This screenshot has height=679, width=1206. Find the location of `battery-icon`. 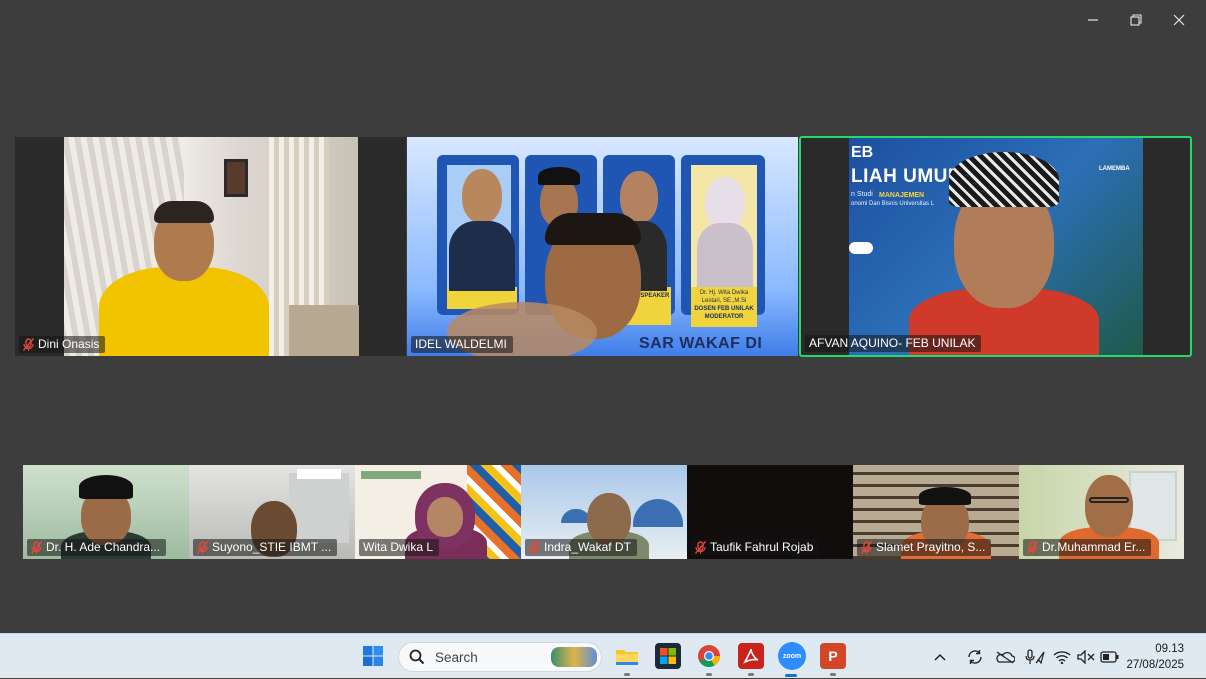

battery-icon is located at coordinates (1110, 656).